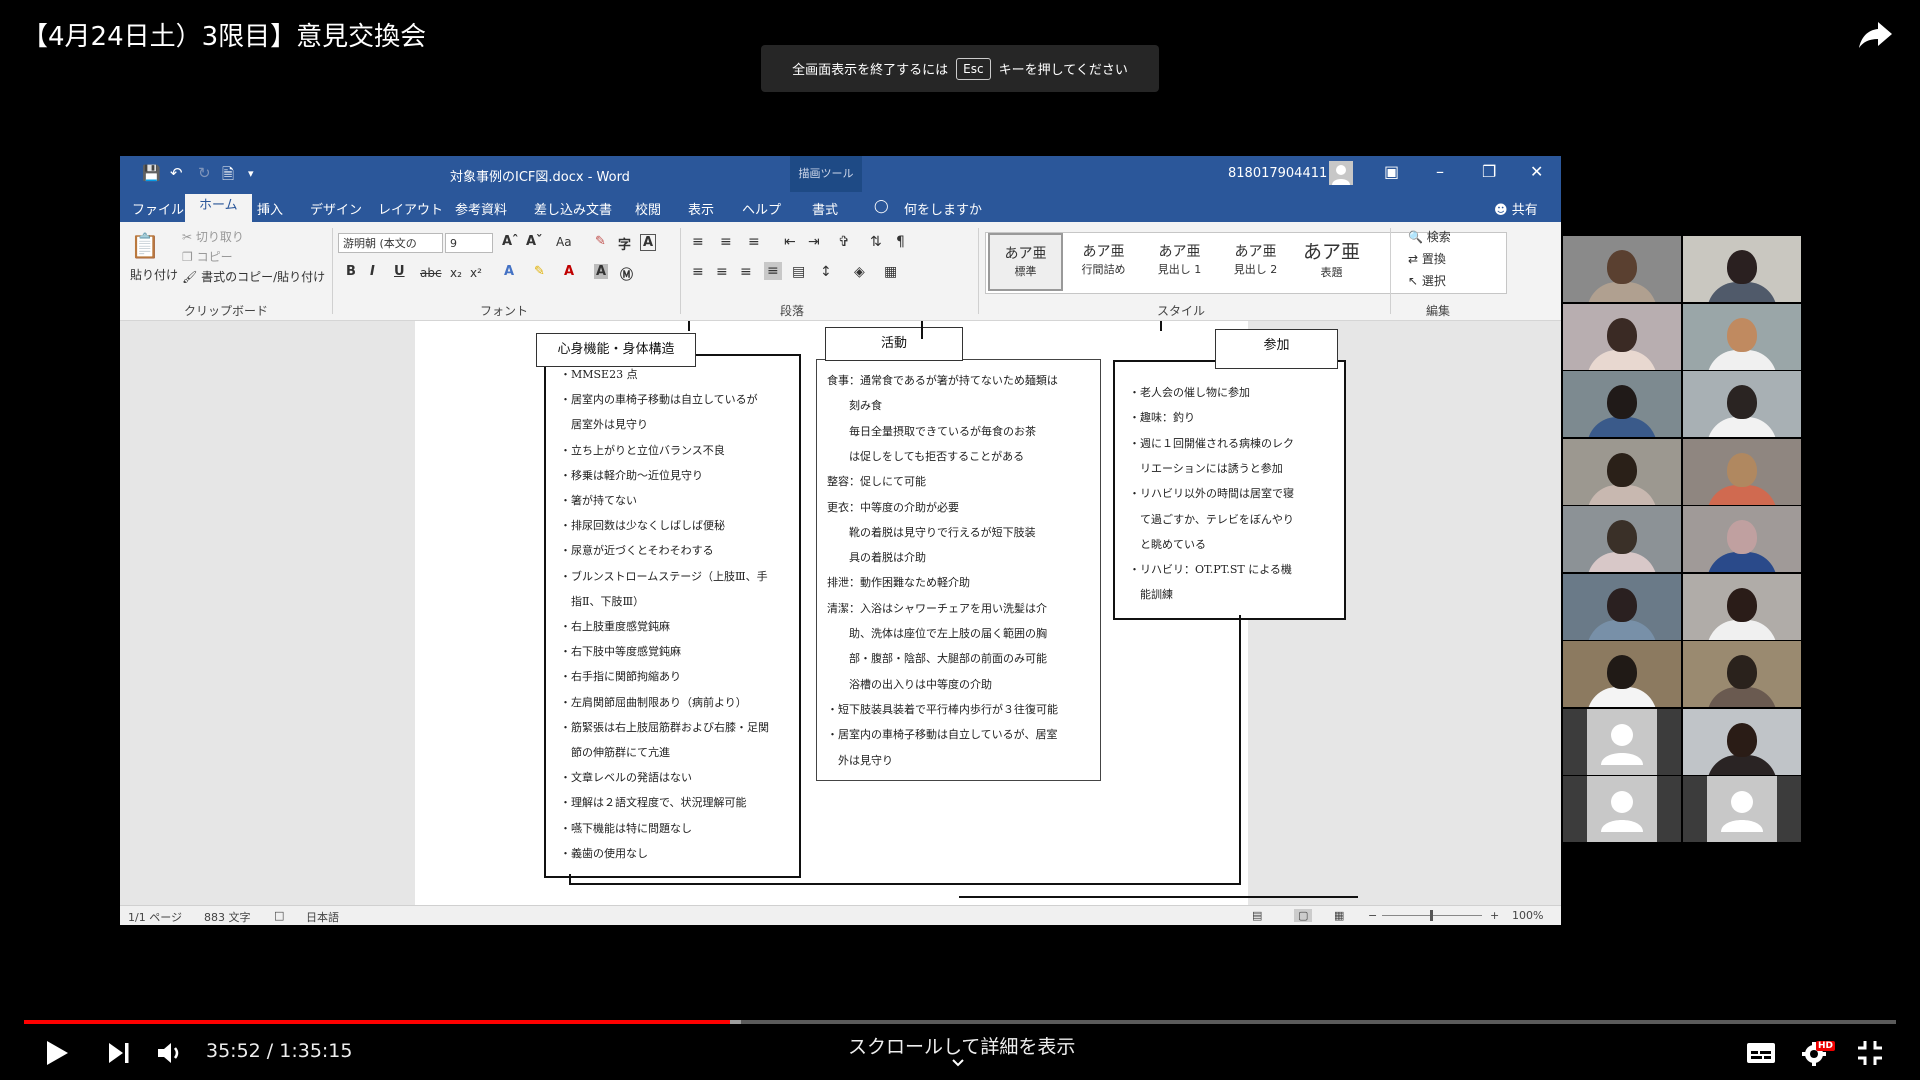  I want to click on restore-icon: ❐, so click(1489, 171).